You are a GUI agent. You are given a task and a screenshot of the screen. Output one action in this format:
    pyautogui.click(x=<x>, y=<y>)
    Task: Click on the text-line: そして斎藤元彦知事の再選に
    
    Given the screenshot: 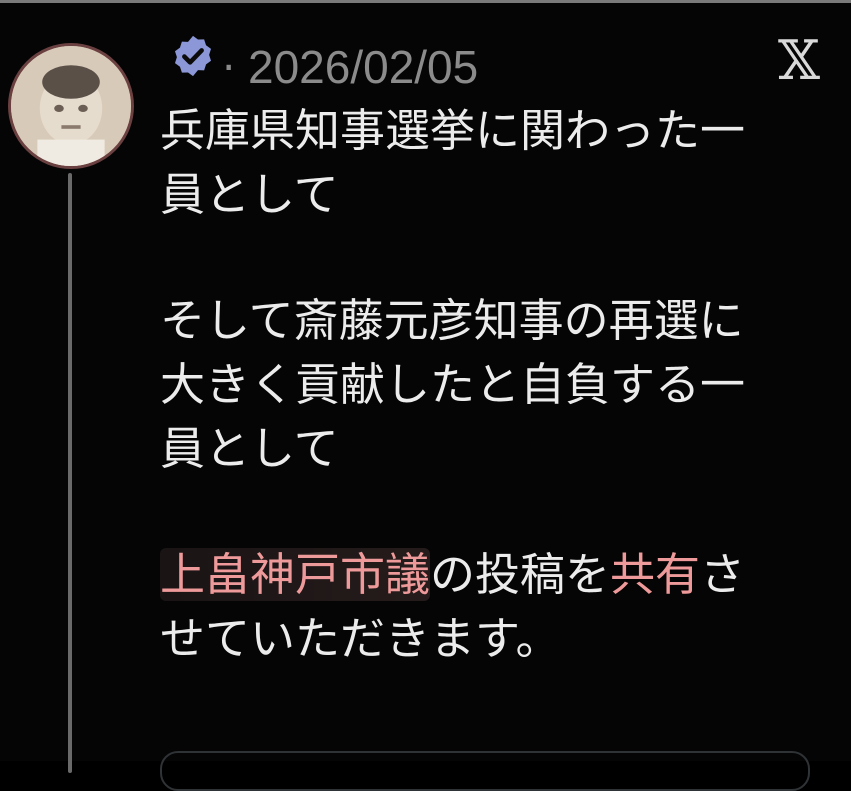 What is the action you would take?
    pyautogui.click(x=452, y=320)
    